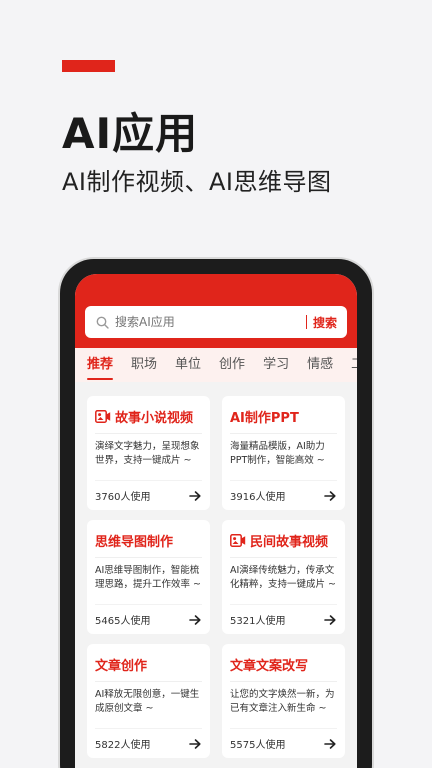 Image resolution: width=432 pixels, height=768 pixels. Describe the element at coordinates (130, 133) in the screenshot. I see `promo-title: AI应用` at that location.